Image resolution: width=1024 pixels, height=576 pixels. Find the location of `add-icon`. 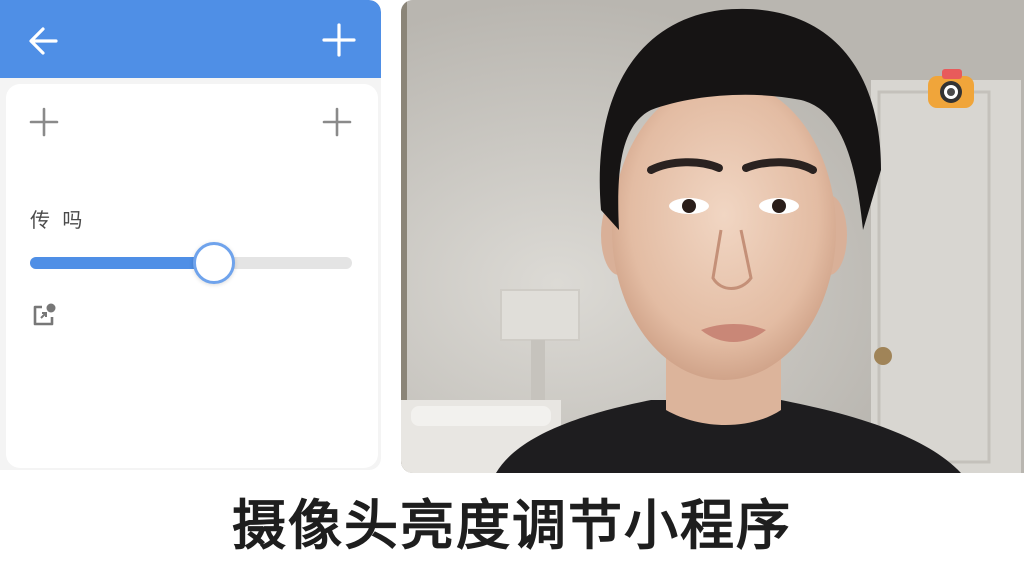

add-icon is located at coordinates (339, 40).